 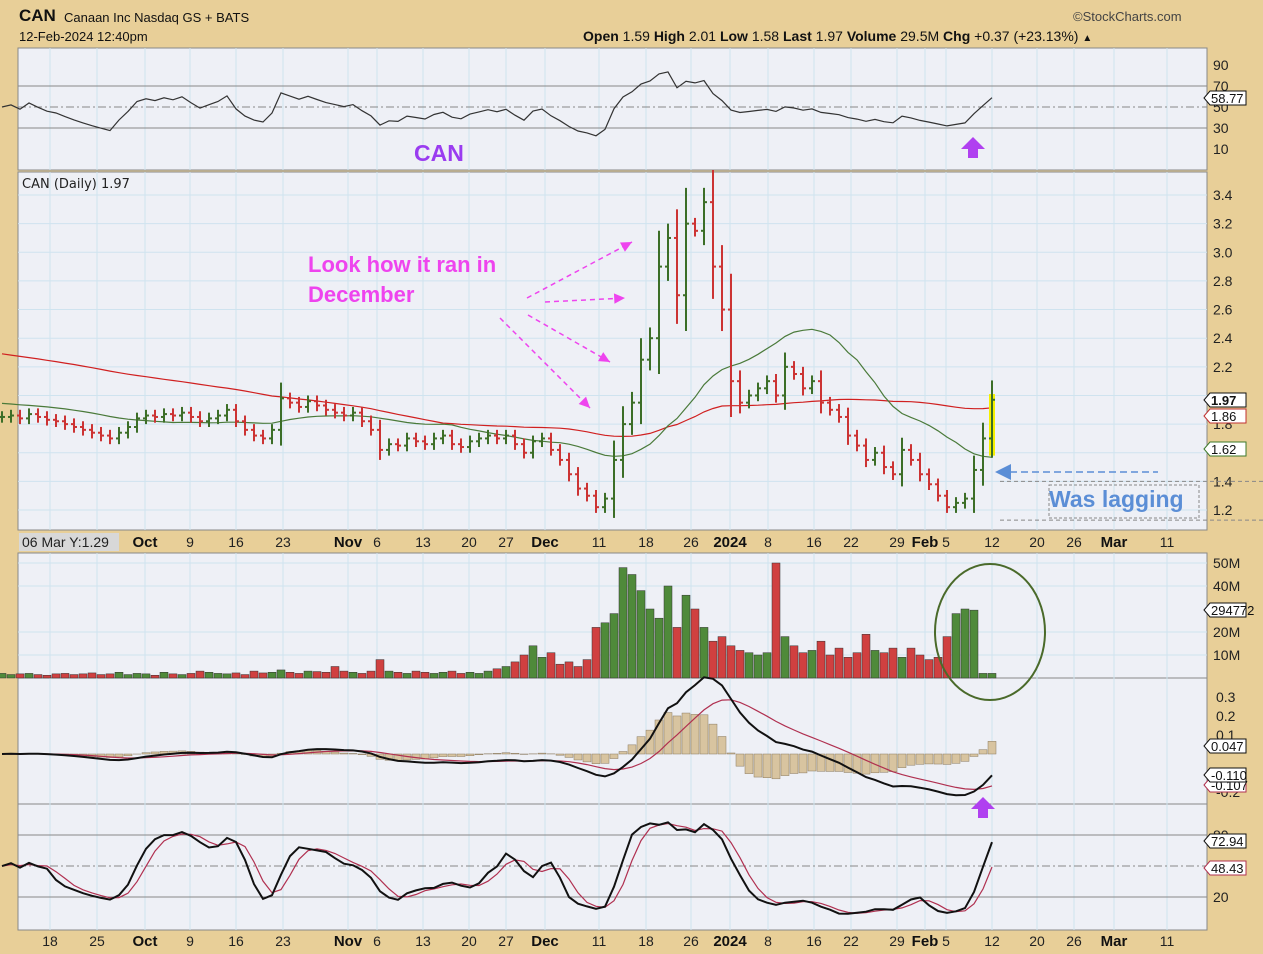 What do you see at coordinates (1221, 897) in the screenshot?
I see `stoch-tick: 20` at bounding box center [1221, 897].